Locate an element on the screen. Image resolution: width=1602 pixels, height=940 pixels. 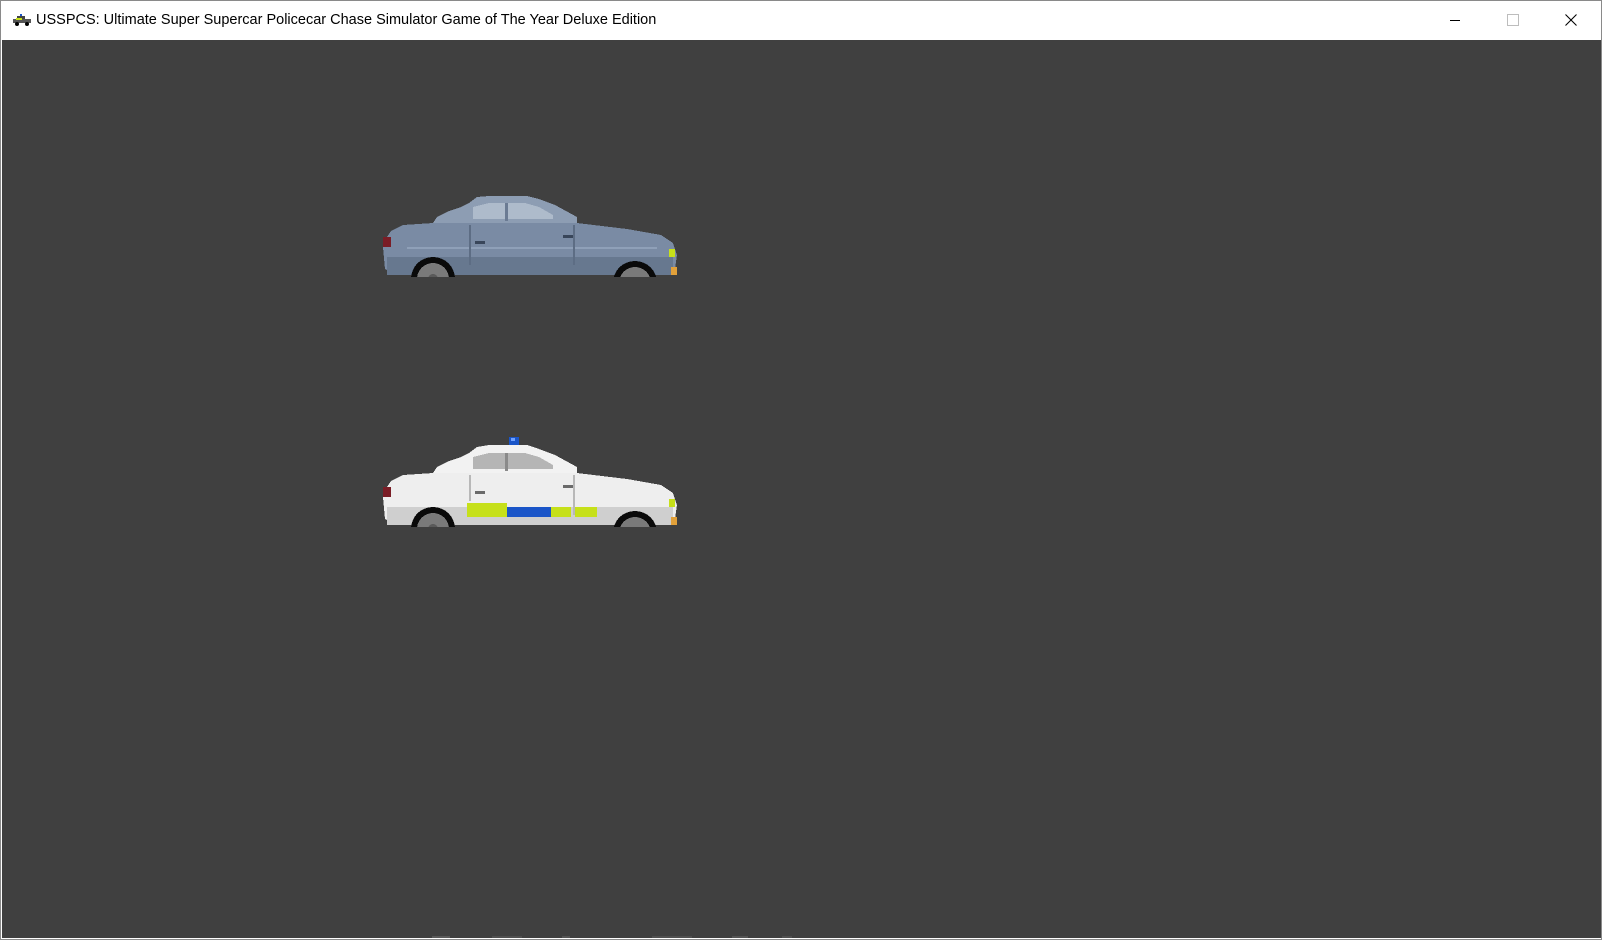
civilian-car-sprite is located at coordinates (530, 236).